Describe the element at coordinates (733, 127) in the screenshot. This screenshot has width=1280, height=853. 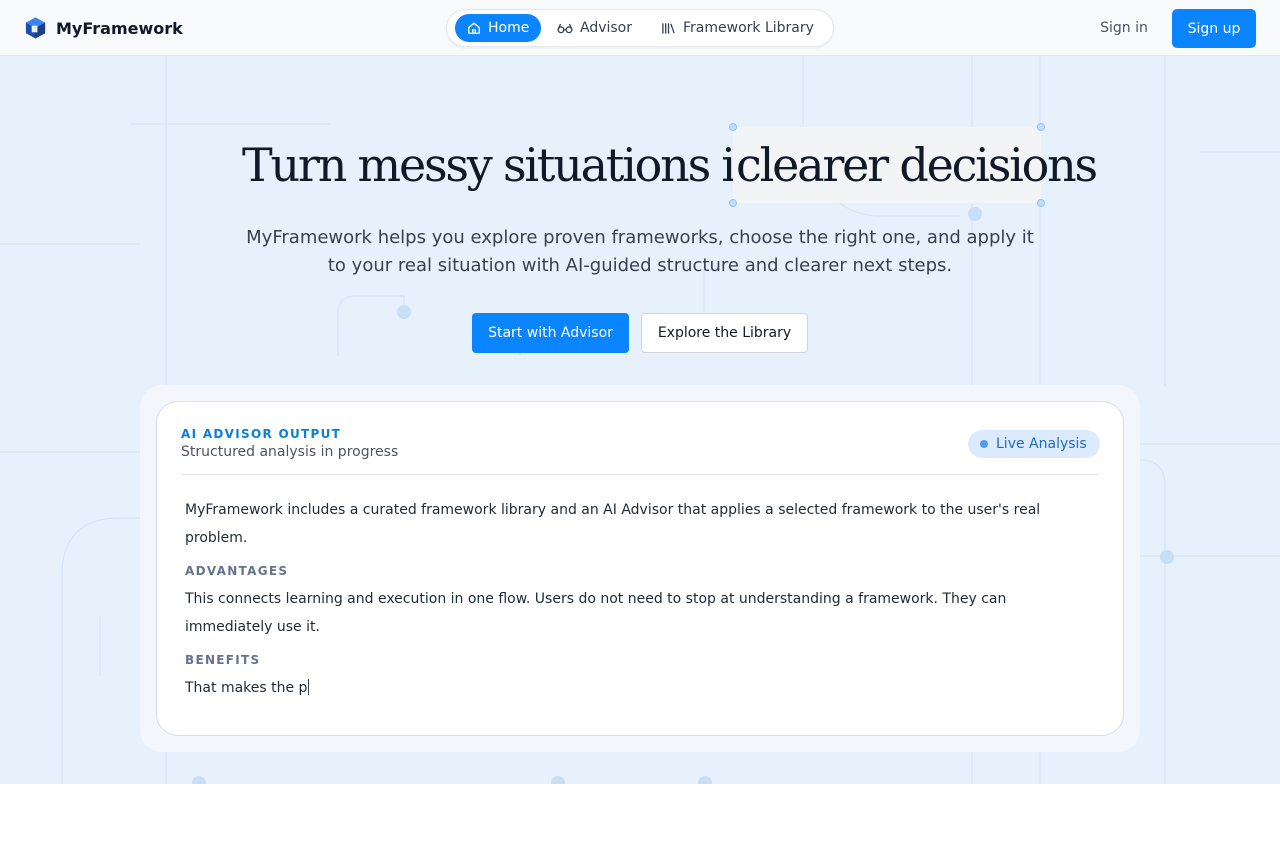
I see `selection-handle-top-left` at that location.